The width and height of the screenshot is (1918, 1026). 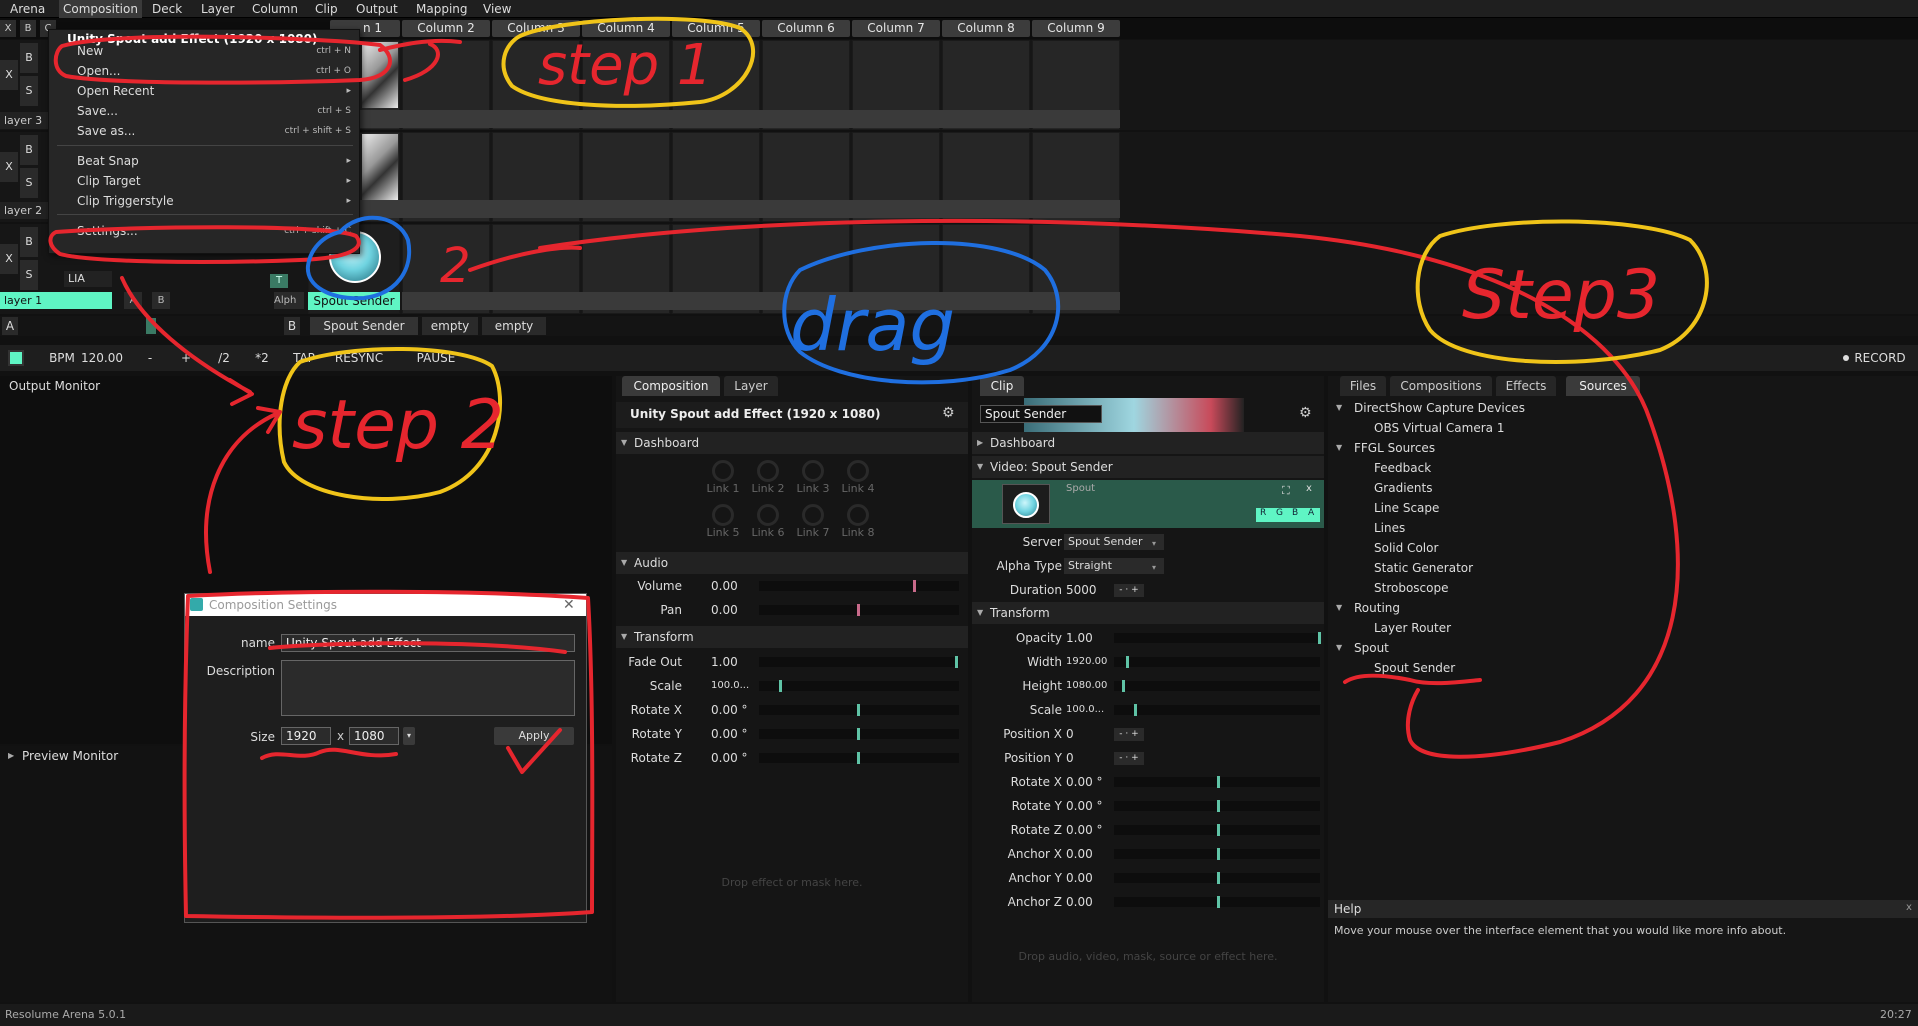 What do you see at coordinates (204, 181) in the screenshot?
I see `menu-item-clip-target: Clip Target ▸` at bounding box center [204, 181].